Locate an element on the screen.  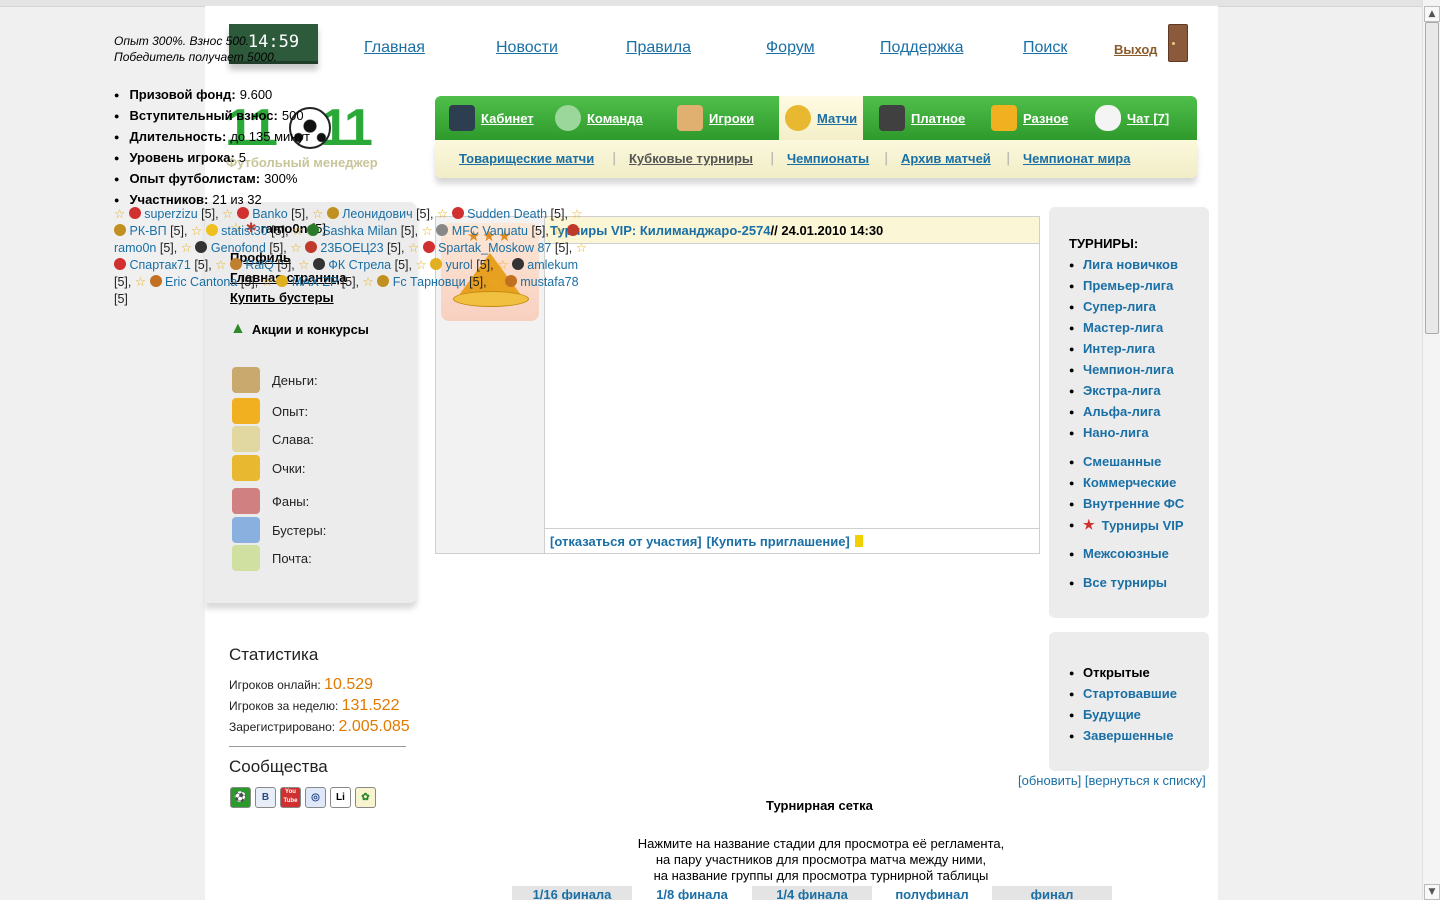
nav-team: Команда is located at coordinates (599, 118).